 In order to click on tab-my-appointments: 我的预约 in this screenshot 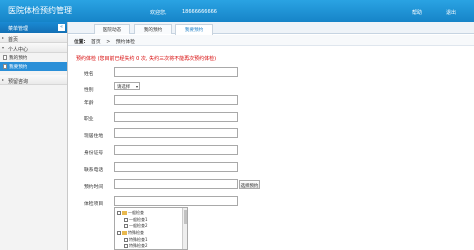, I will do `click(153, 29)`.